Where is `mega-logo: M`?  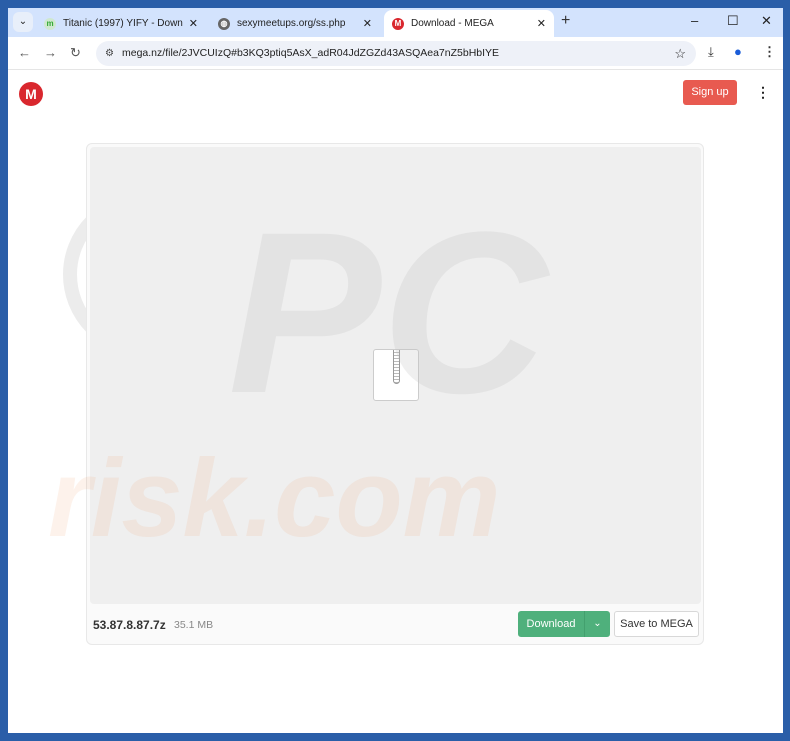 mega-logo: M is located at coordinates (31, 94).